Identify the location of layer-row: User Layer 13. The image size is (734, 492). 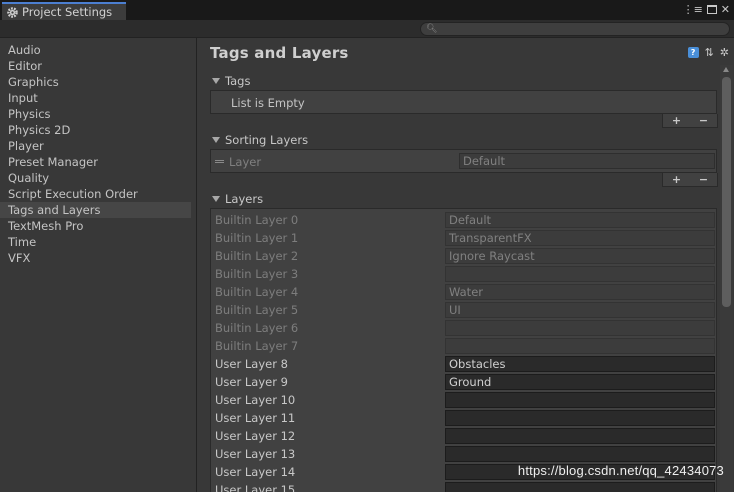
(463, 454).